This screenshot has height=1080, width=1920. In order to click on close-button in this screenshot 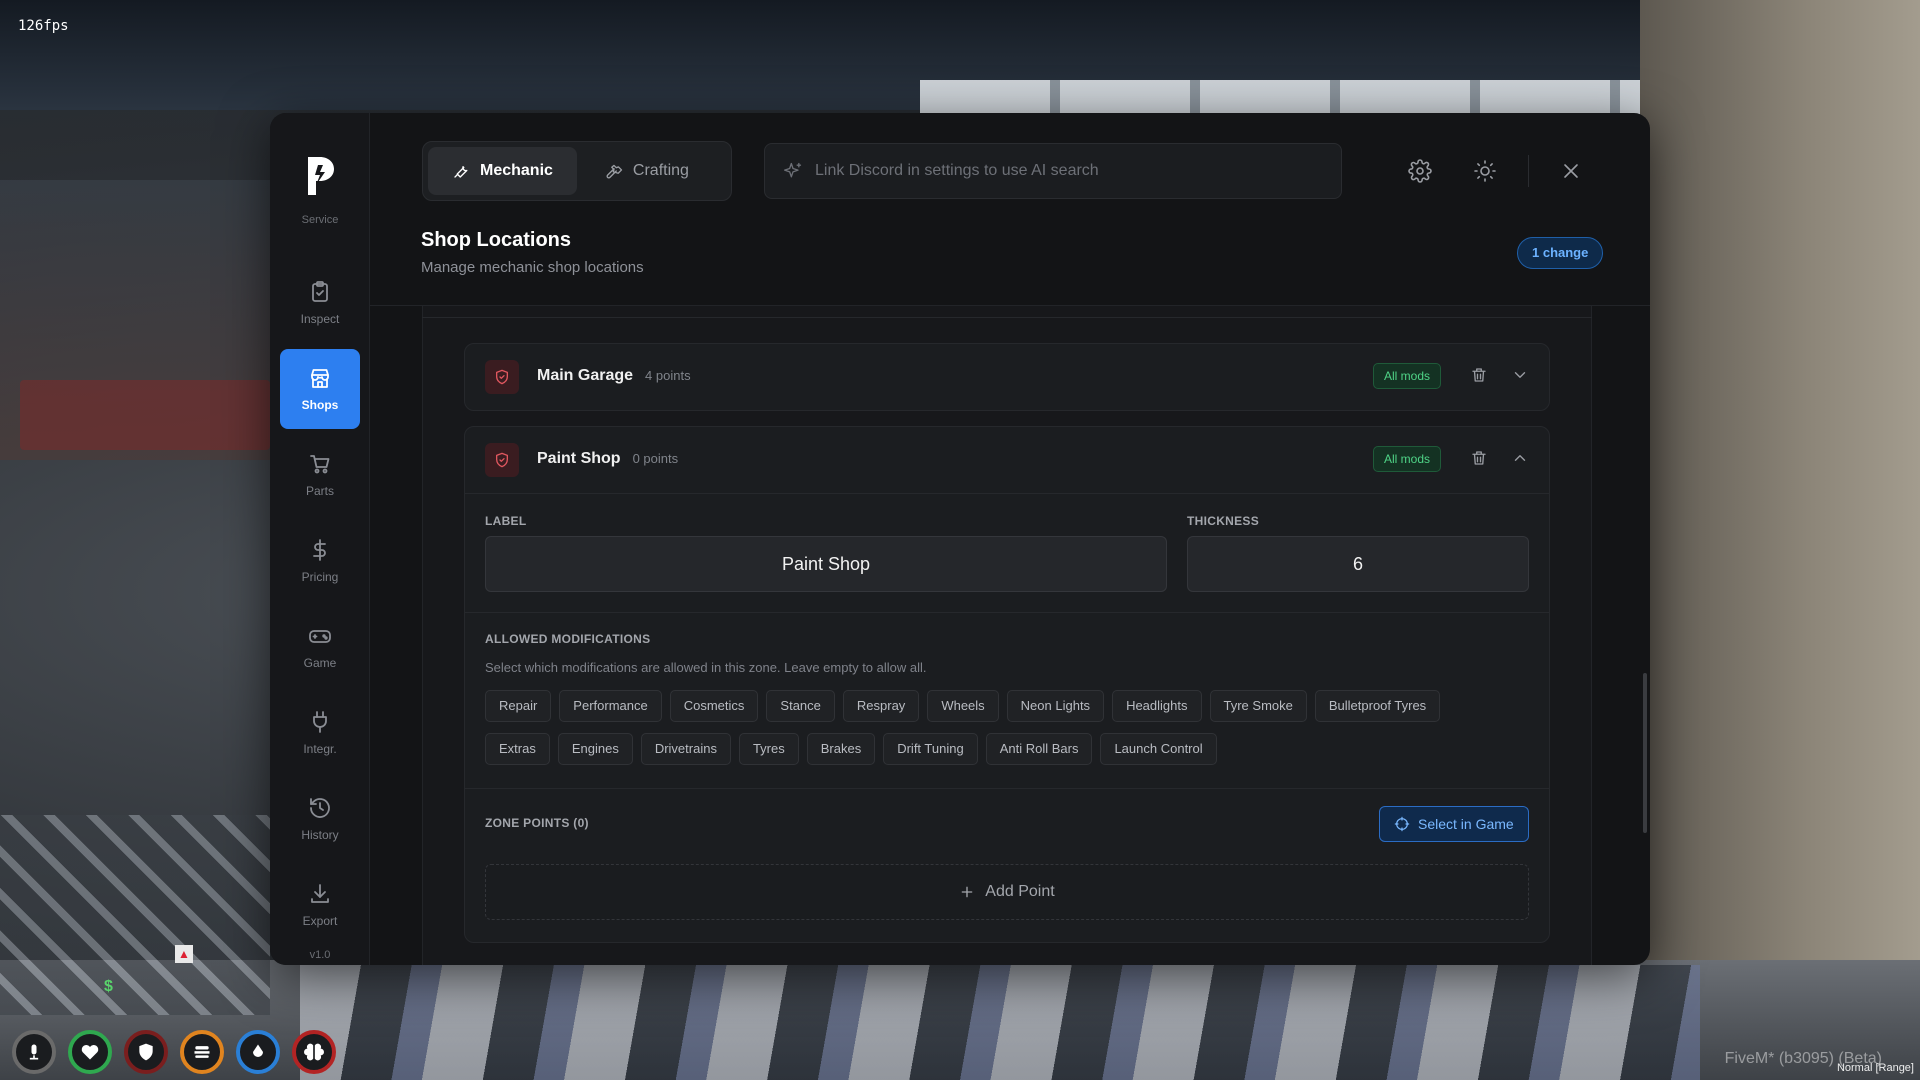, I will do `click(1571, 171)`.